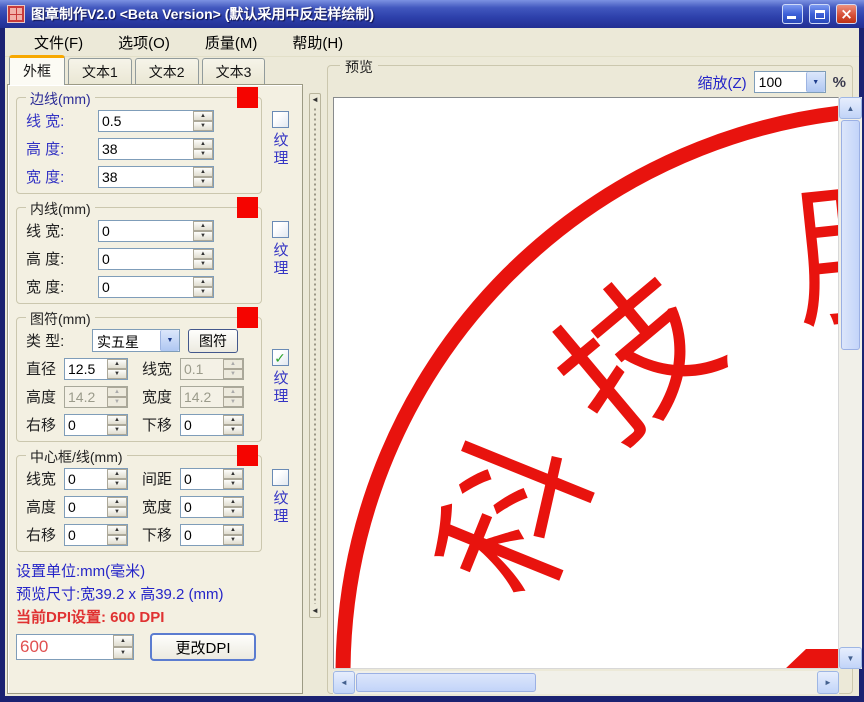  I want to click on border-width-input: 38, so click(156, 176).